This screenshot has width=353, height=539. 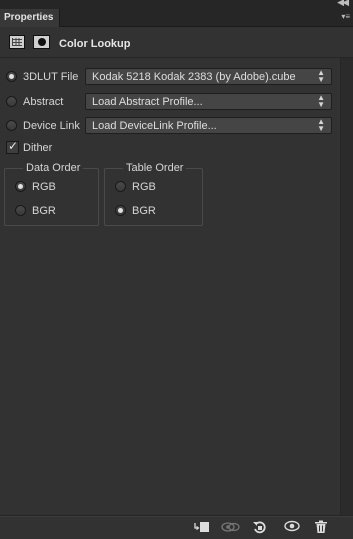 What do you see at coordinates (11, 76) in the screenshot?
I see `radio-3dlut-file` at bounding box center [11, 76].